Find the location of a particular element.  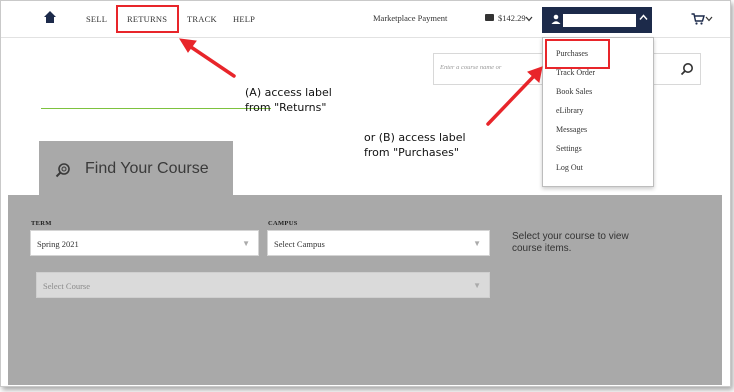

user-icon is located at coordinates (556, 19).